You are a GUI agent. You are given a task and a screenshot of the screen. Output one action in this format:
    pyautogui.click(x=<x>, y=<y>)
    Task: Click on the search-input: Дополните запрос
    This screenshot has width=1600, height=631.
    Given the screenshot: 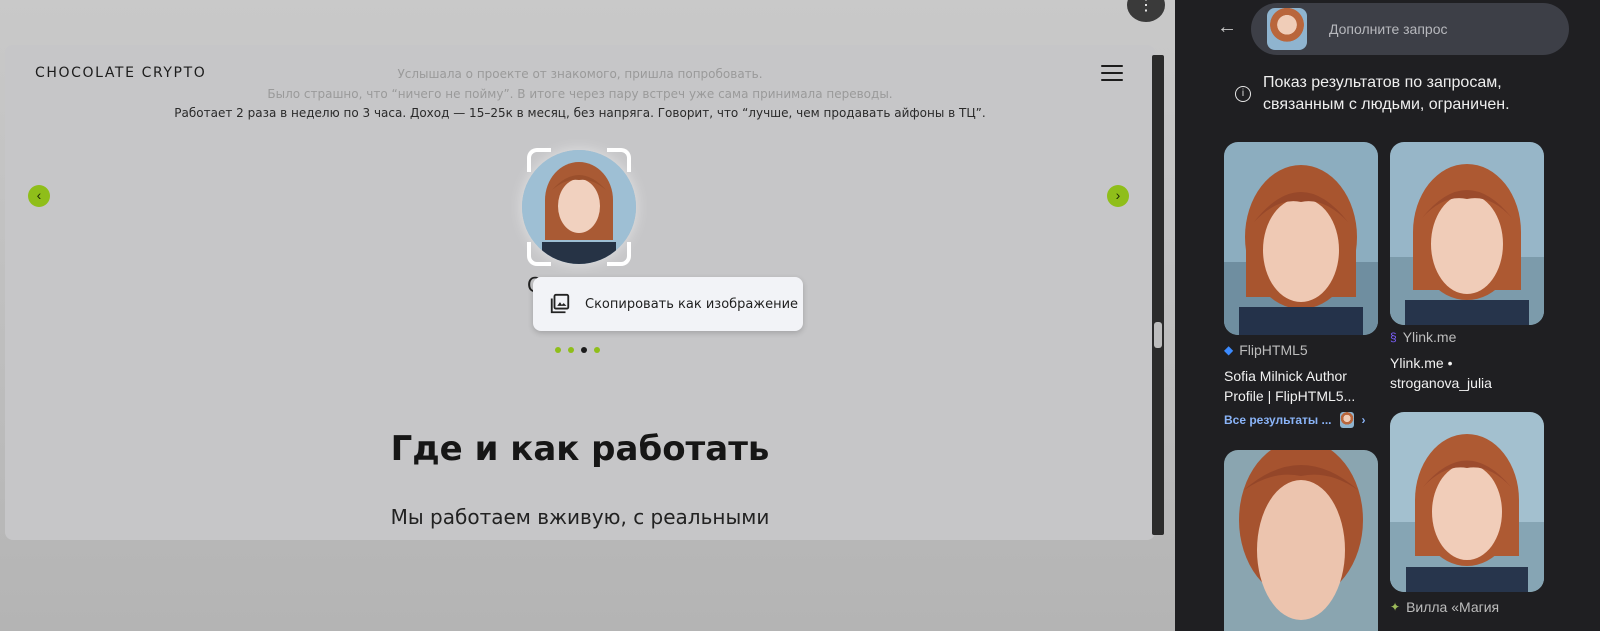 What is the action you would take?
    pyautogui.click(x=1410, y=29)
    